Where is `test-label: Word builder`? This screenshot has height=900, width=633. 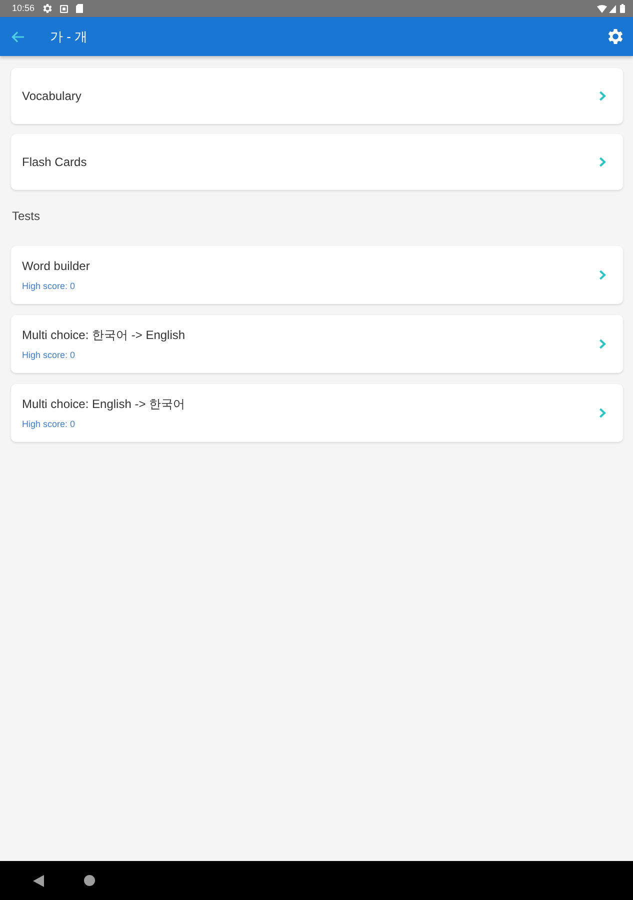 test-label: Word builder is located at coordinates (56, 266).